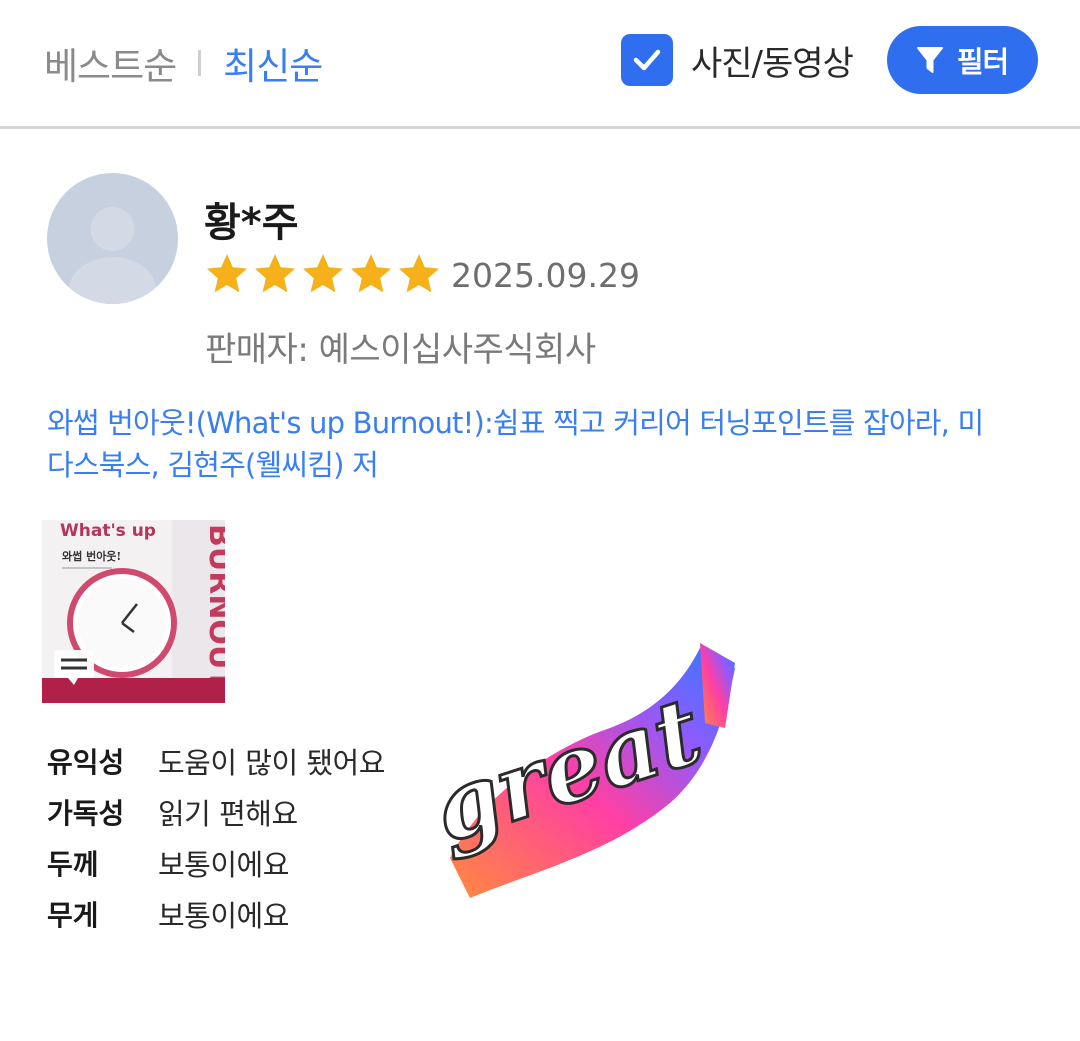 The height and width of the screenshot is (1041, 1080). What do you see at coordinates (86, 762) in the screenshot?
I see `attribute-key: 유익성` at bounding box center [86, 762].